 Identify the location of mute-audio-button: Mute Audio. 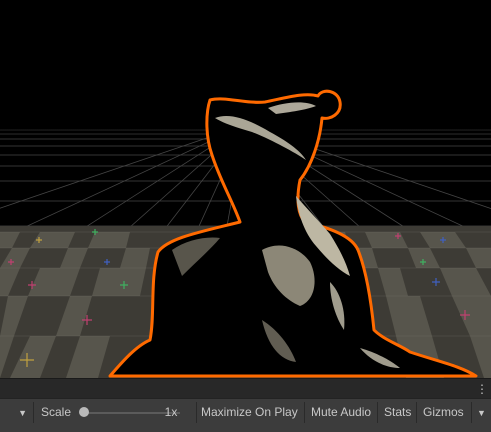
(342, 412).